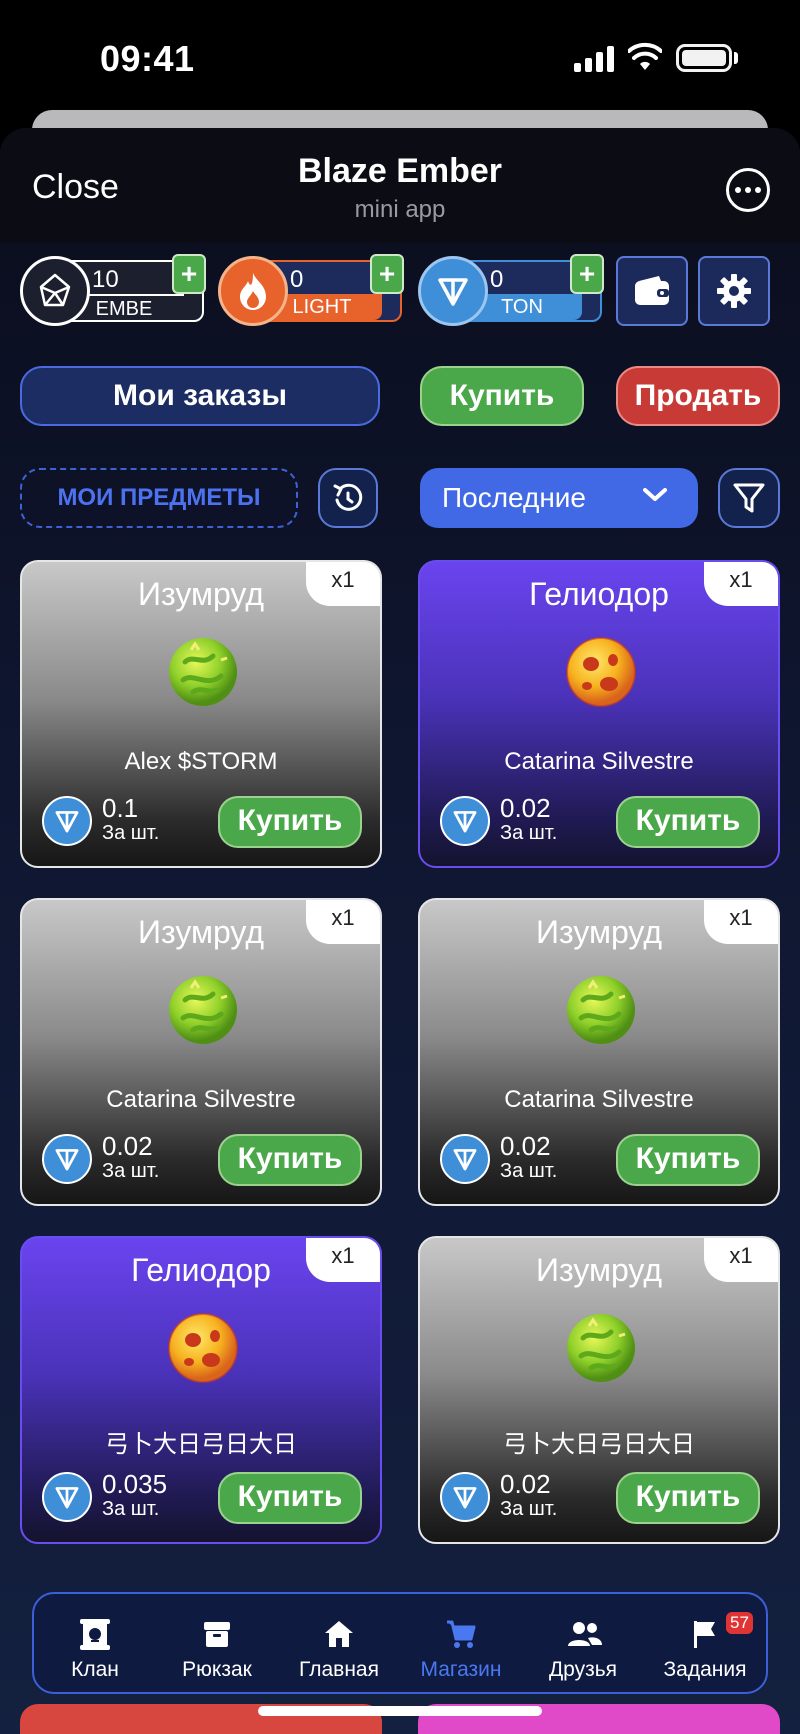 The width and height of the screenshot is (800, 1734). What do you see at coordinates (55, 291) in the screenshot?
I see `embe-coin-icon` at bounding box center [55, 291].